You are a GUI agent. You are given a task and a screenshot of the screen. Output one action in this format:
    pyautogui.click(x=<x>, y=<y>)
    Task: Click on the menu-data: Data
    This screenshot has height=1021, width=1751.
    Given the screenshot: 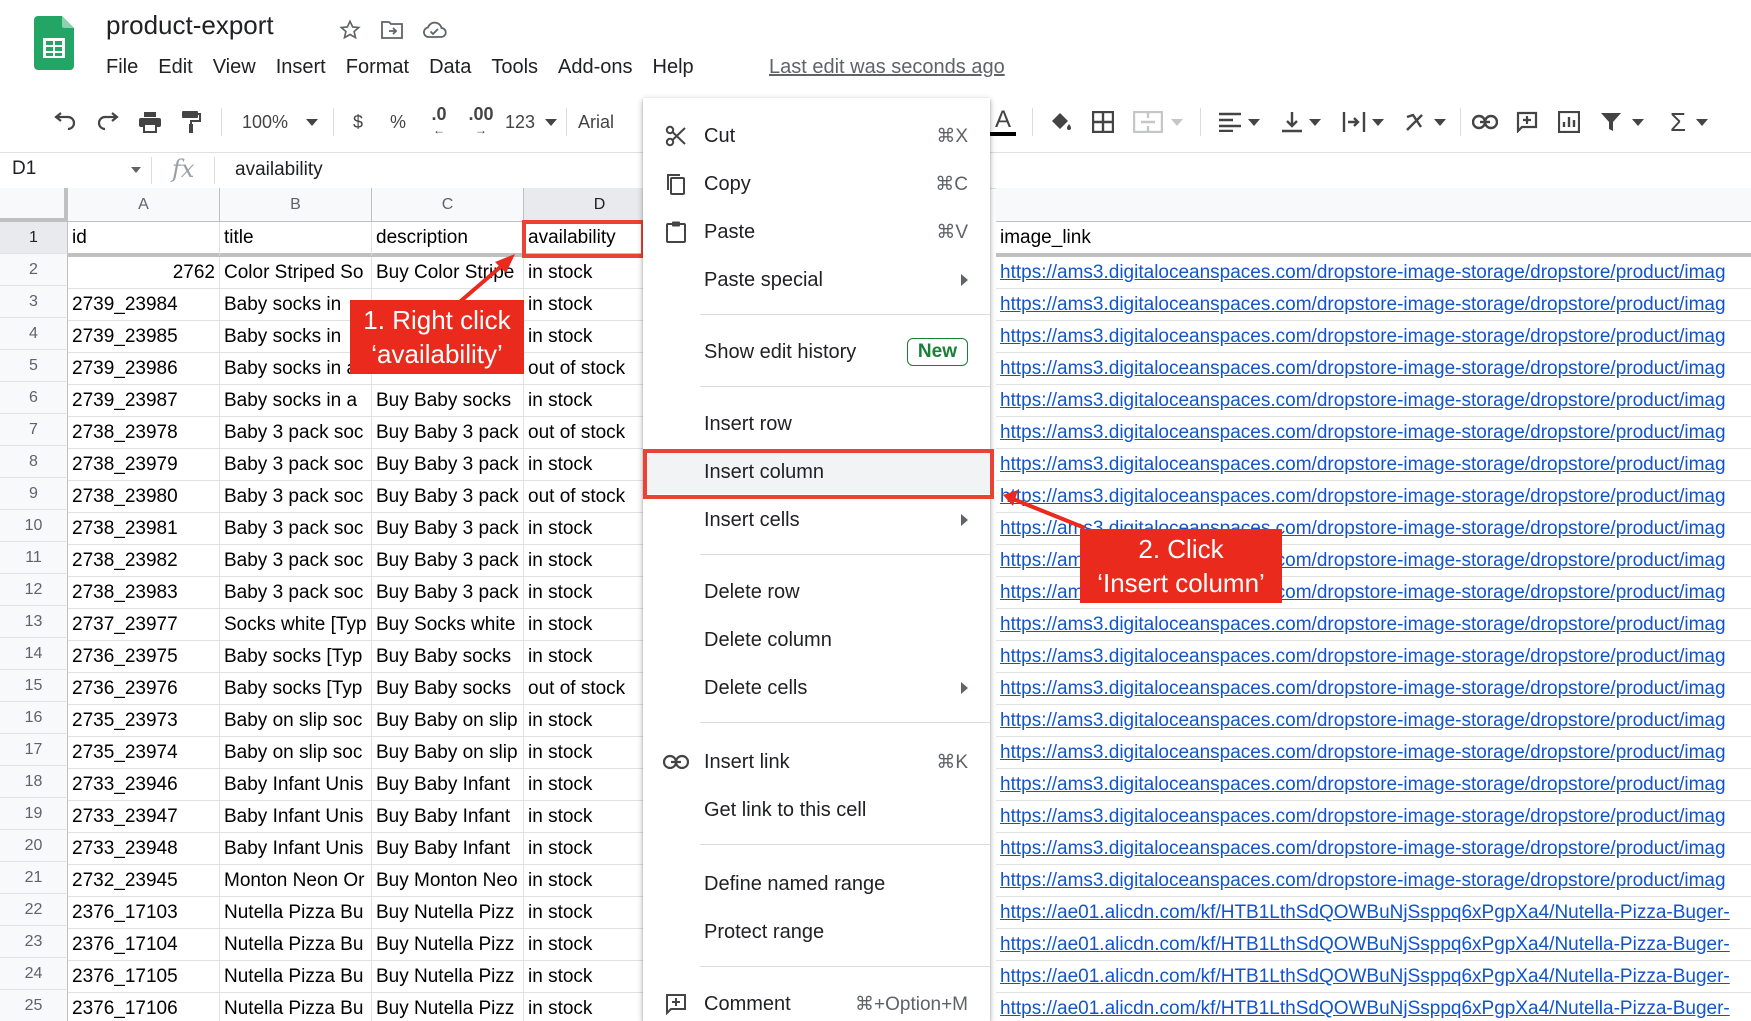 What is the action you would take?
    pyautogui.click(x=450, y=67)
    